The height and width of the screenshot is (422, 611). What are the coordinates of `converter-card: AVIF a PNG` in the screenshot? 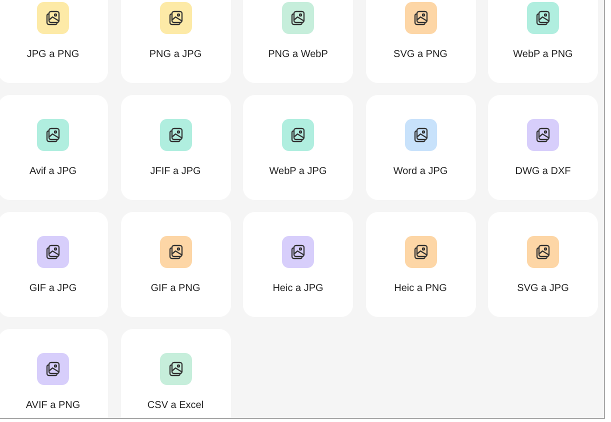 It's located at (54, 373).